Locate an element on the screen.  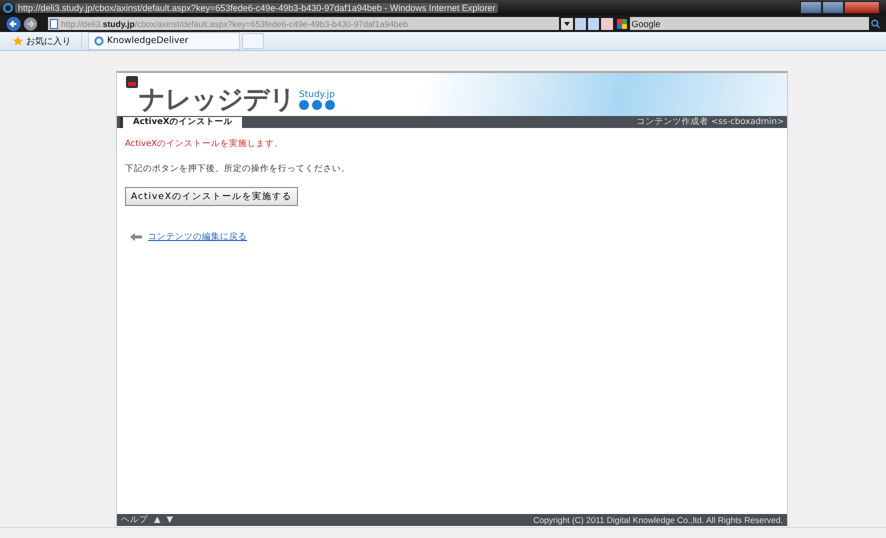
dropdown-button is located at coordinates (567, 24).